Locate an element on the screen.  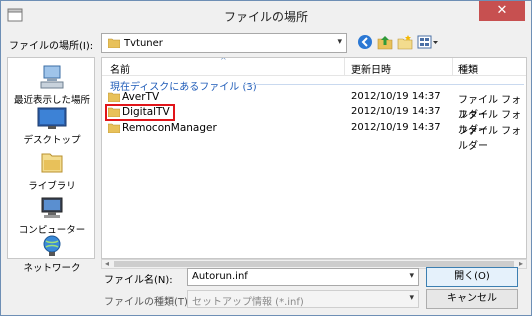
column-type-header: 種類 is located at coordinates (468, 68).